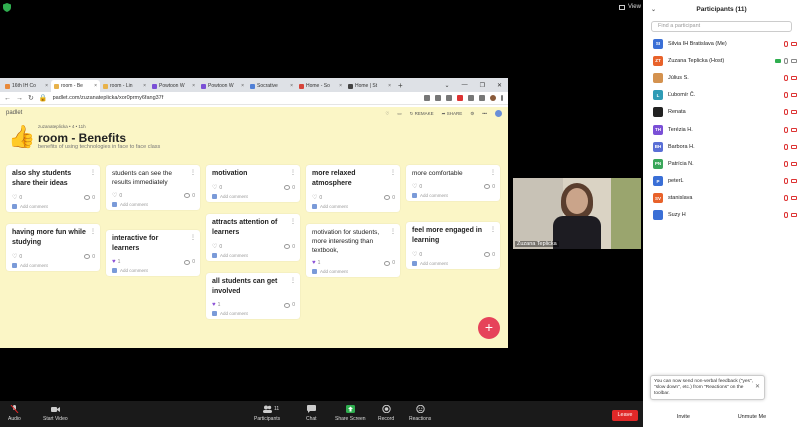  What do you see at coordinates (75, 86) in the screenshot?
I see `browser-tab: room - Be ×` at bounding box center [75, 86].